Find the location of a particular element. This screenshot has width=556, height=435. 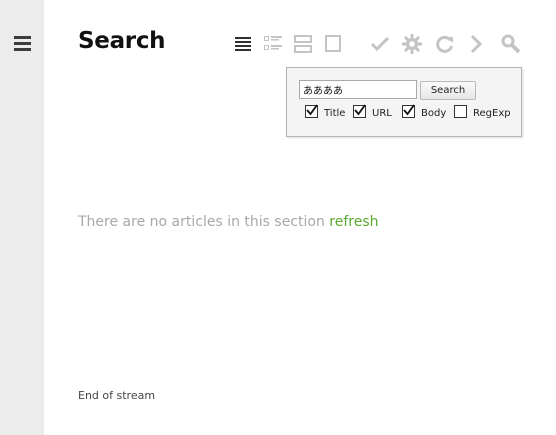

url-checkbox is located at coordinates (359, 111).